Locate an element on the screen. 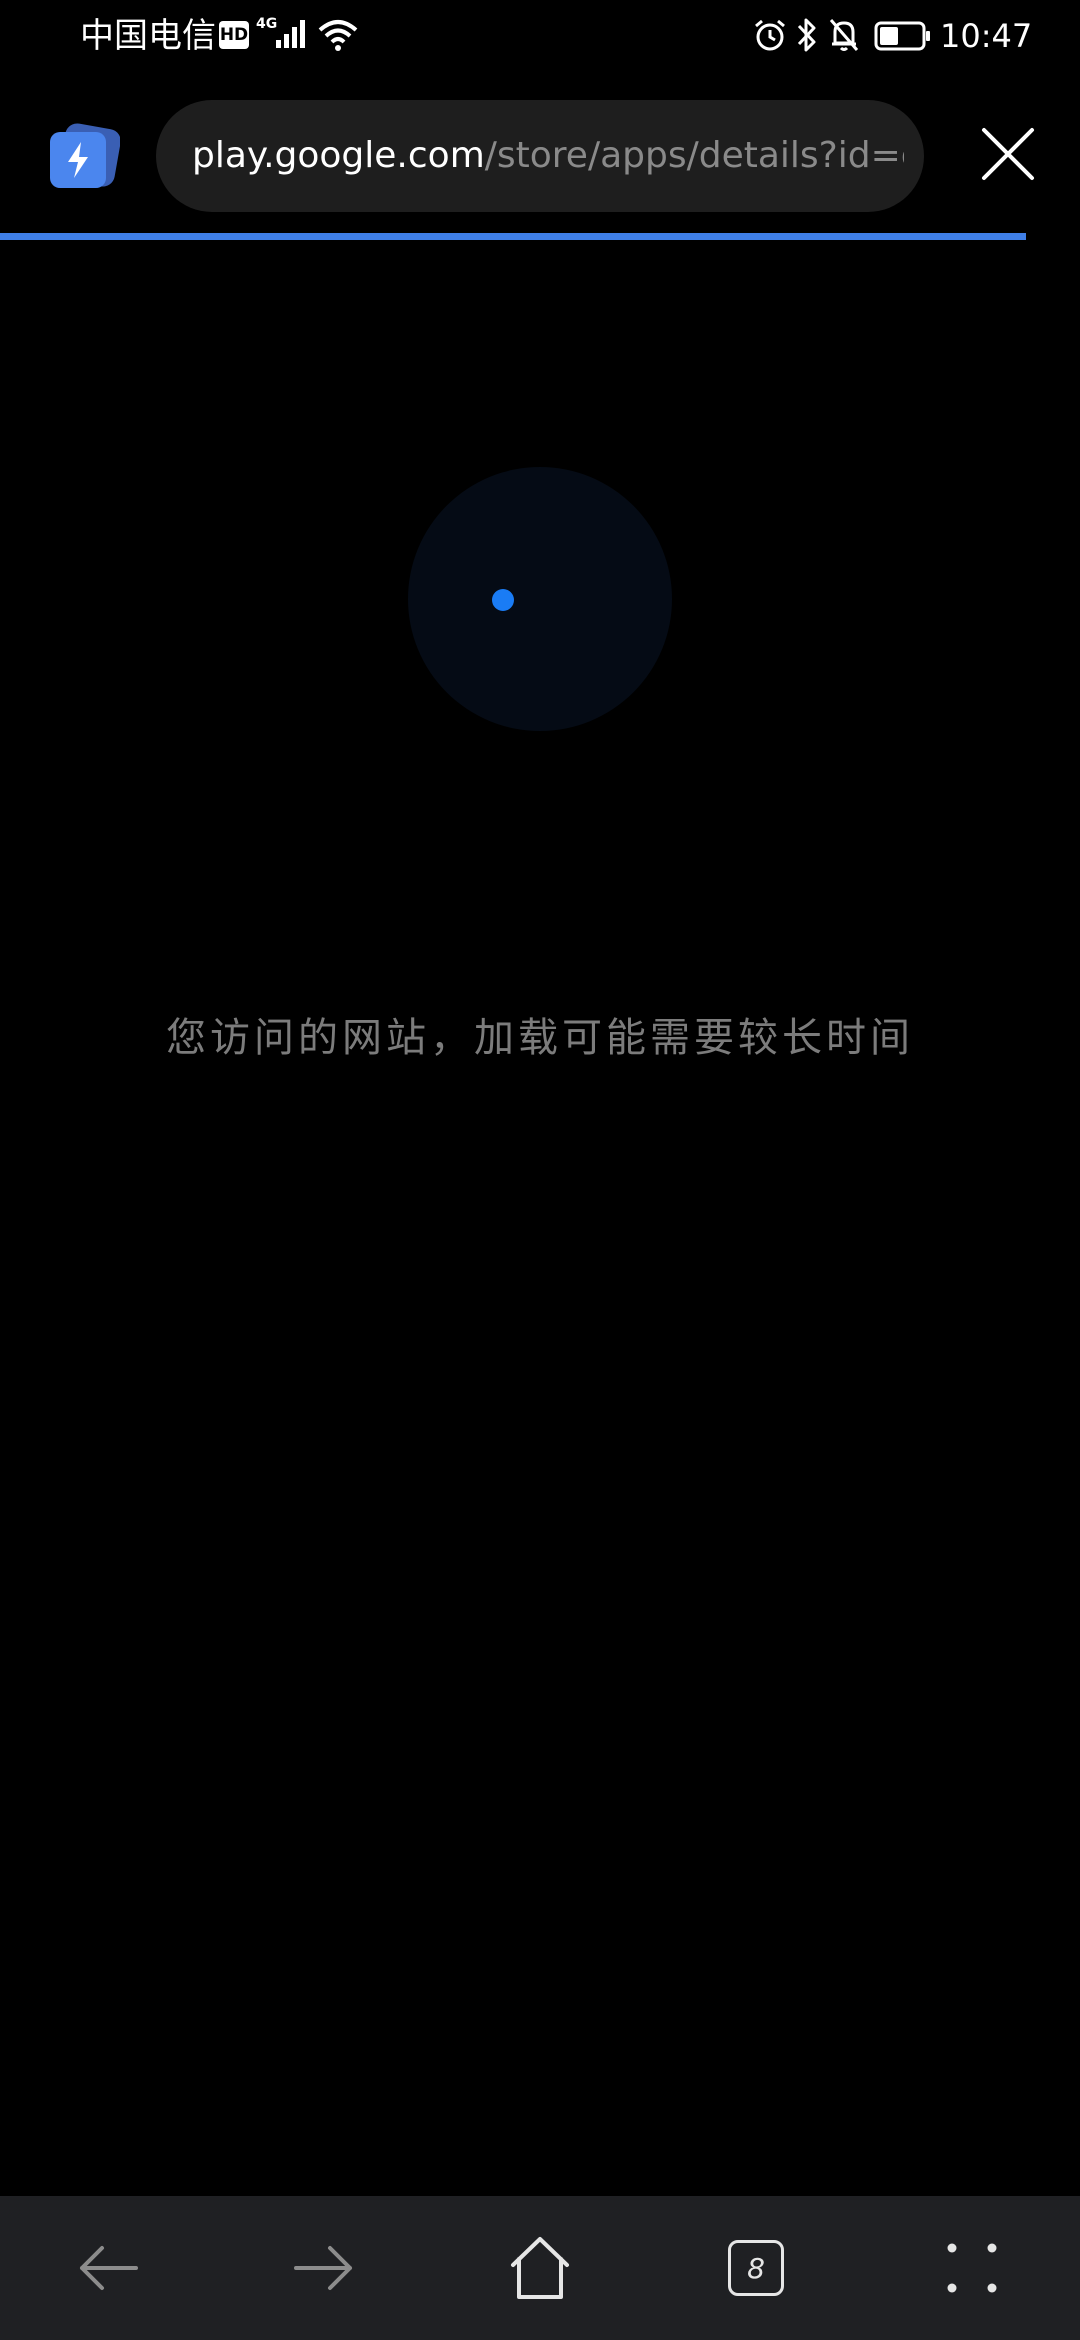  home-button is located at coordinates (540, 2268).